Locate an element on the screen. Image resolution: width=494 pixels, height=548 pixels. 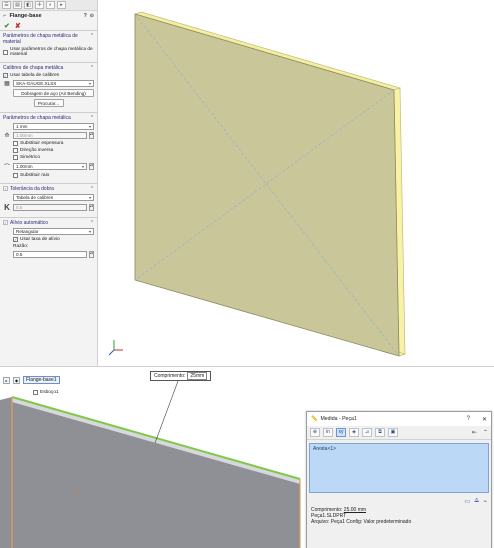
configuration-manager-tab-icon: ◧ is located at coordinates (28, 5).